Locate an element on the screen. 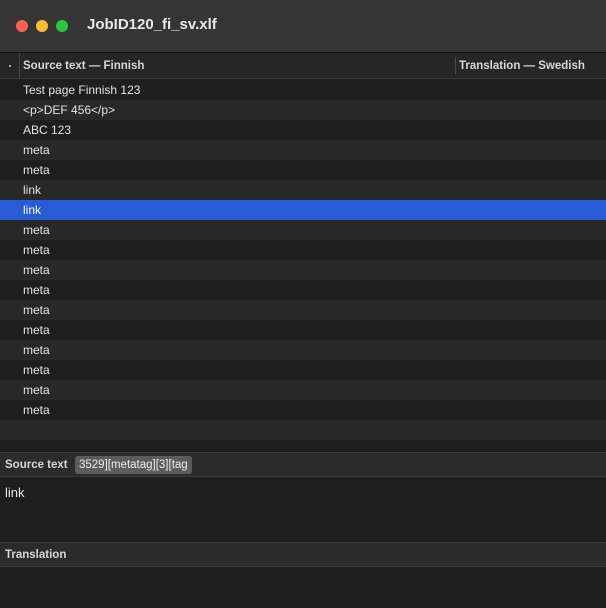 This screenshot has height=608, width=606. table-row: Test page Finnish 123 is located at coordinates (303, 90).